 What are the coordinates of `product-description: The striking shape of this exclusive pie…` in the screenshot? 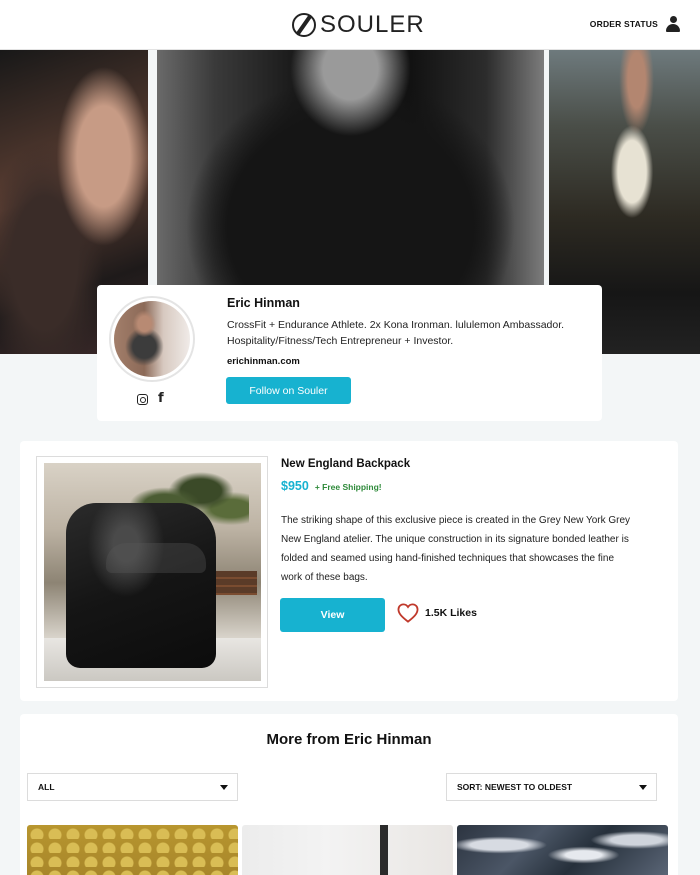 It's located at (456, 549).